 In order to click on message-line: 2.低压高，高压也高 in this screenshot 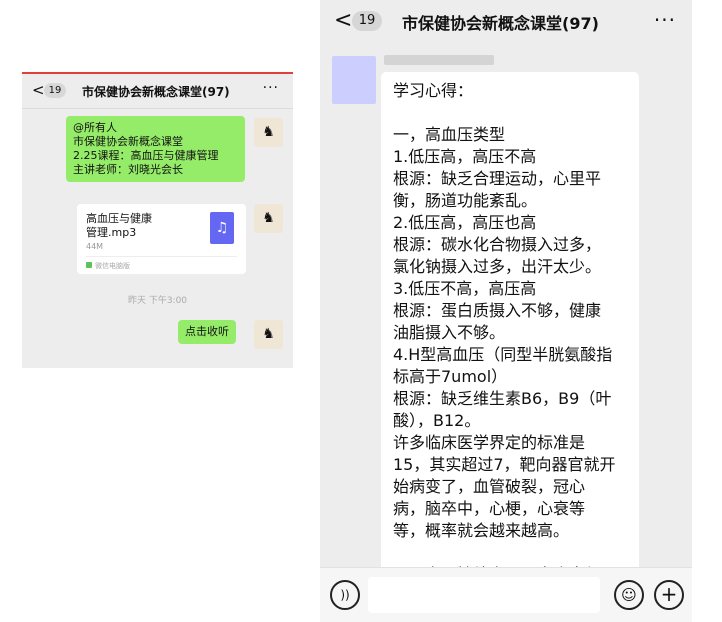, I will do `click(465, 222)`.